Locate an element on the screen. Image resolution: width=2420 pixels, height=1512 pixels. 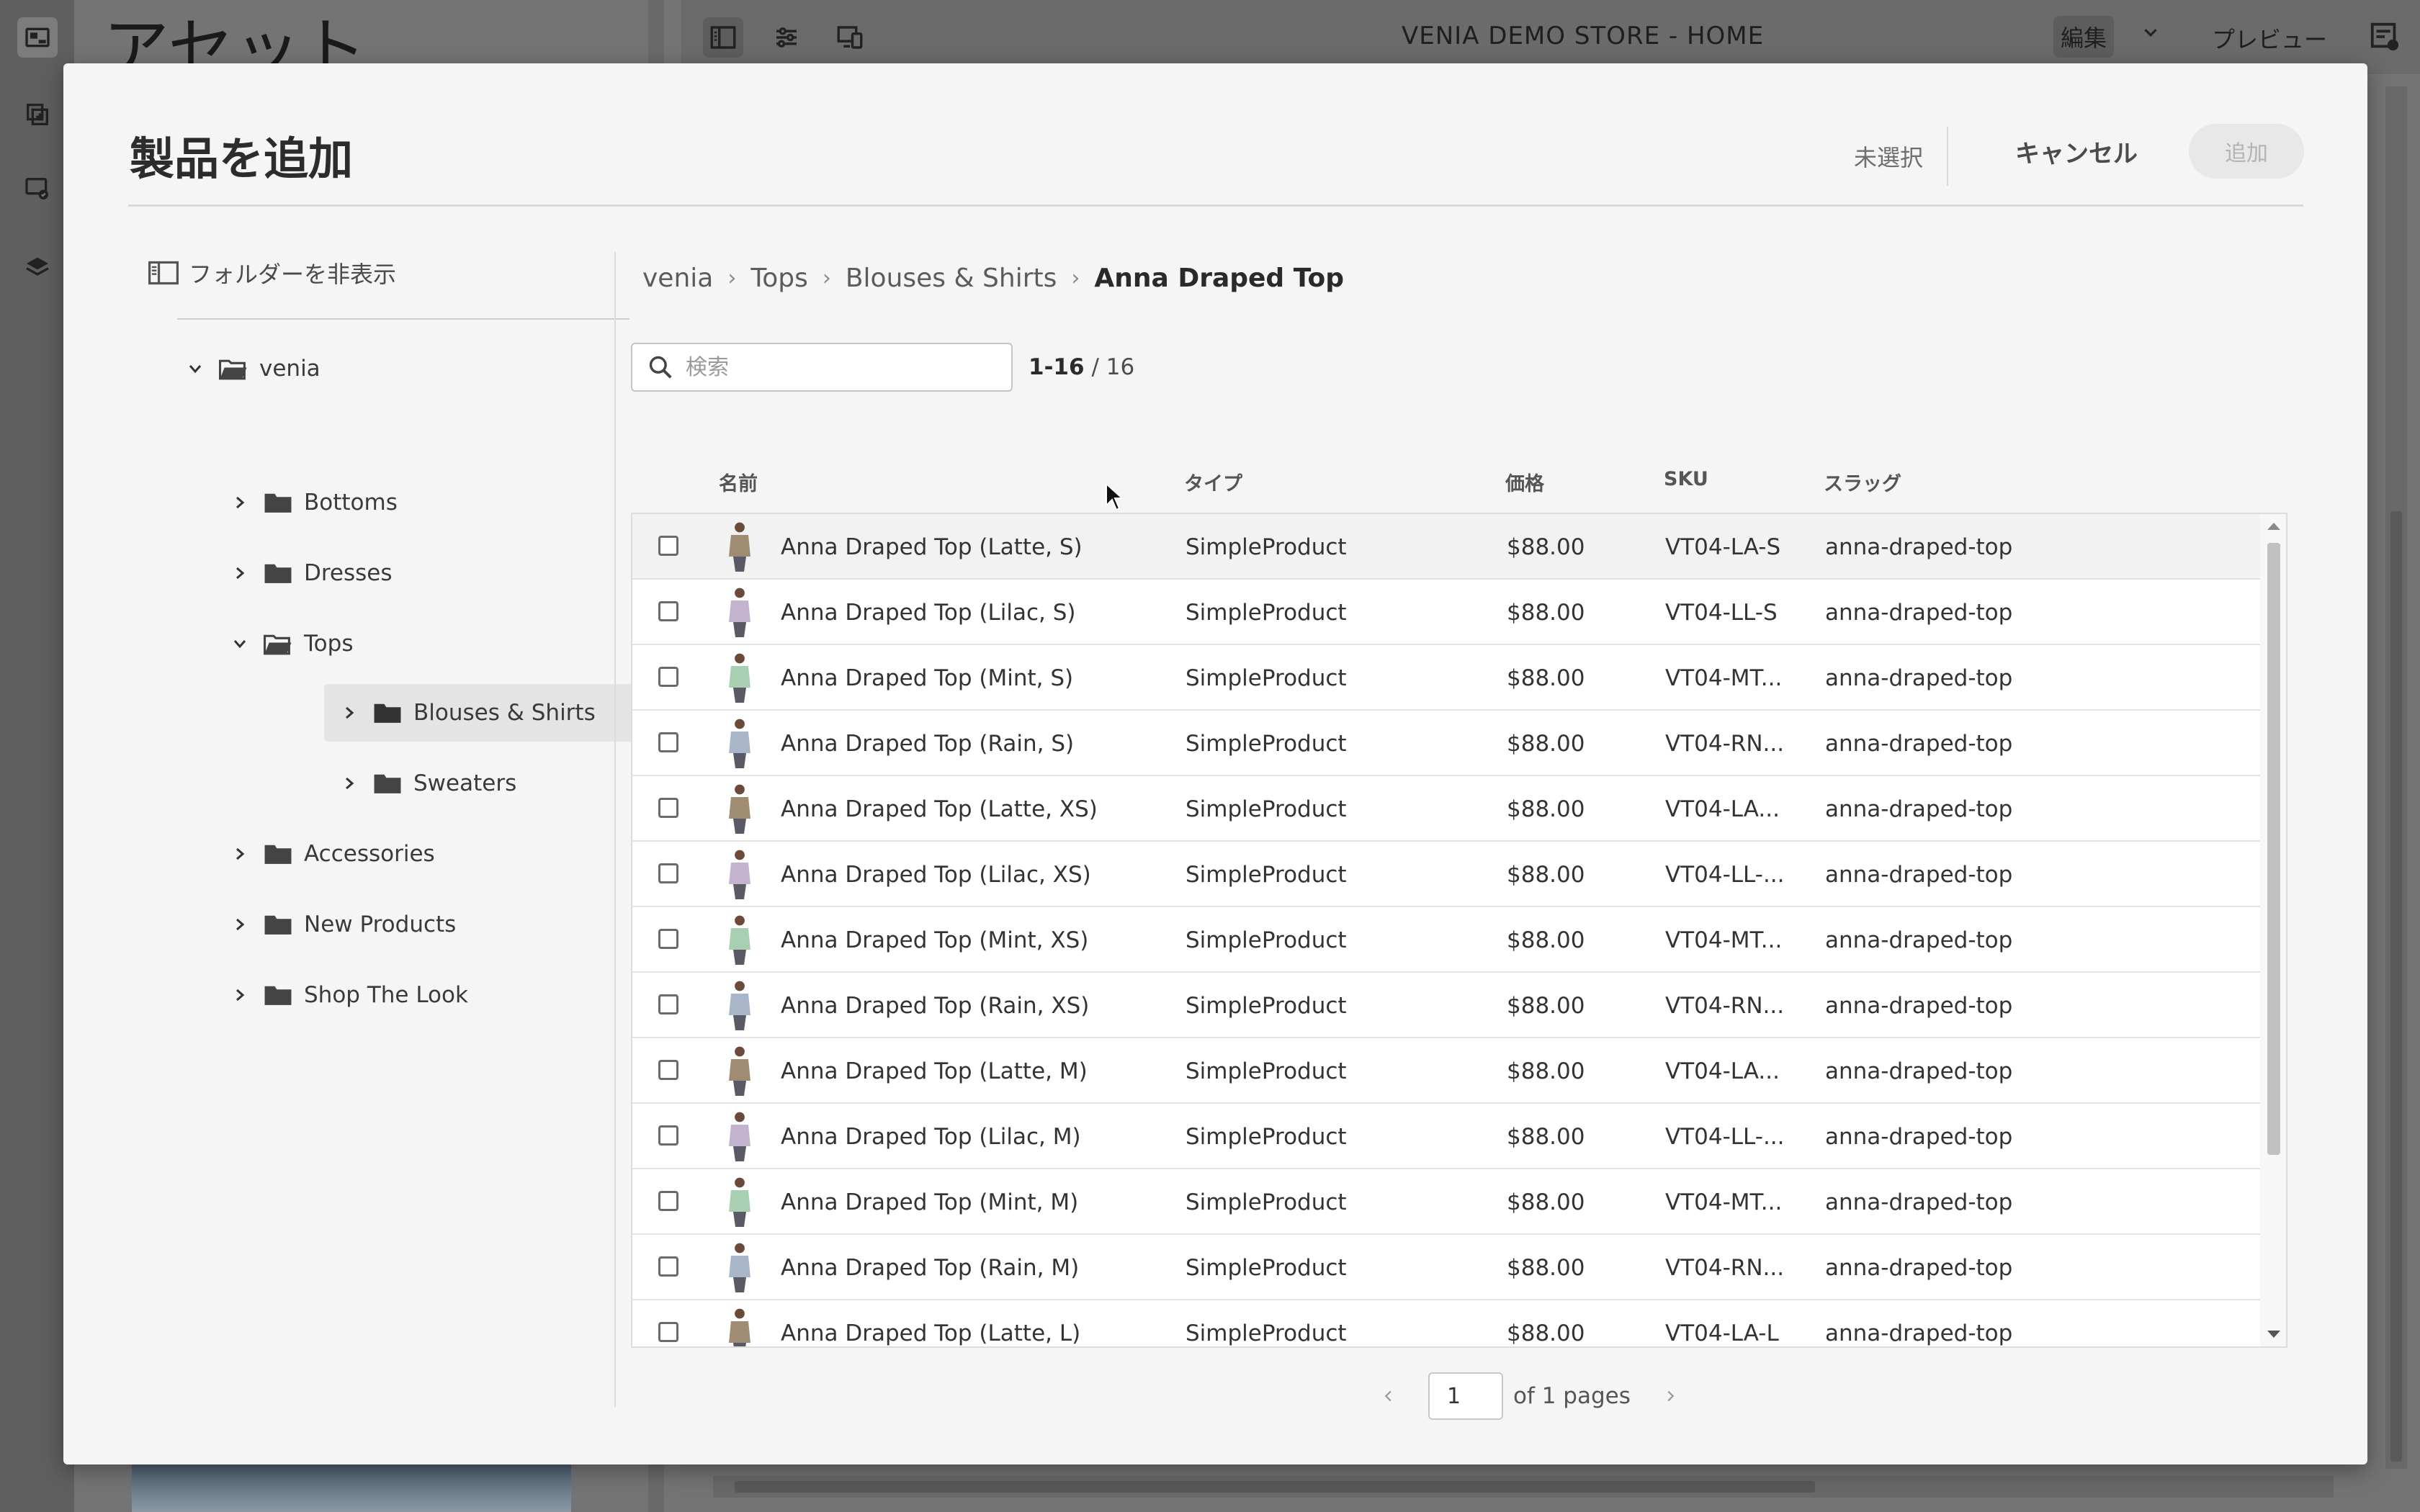
scroll-up-icon is located at coordinates (2273, 526).